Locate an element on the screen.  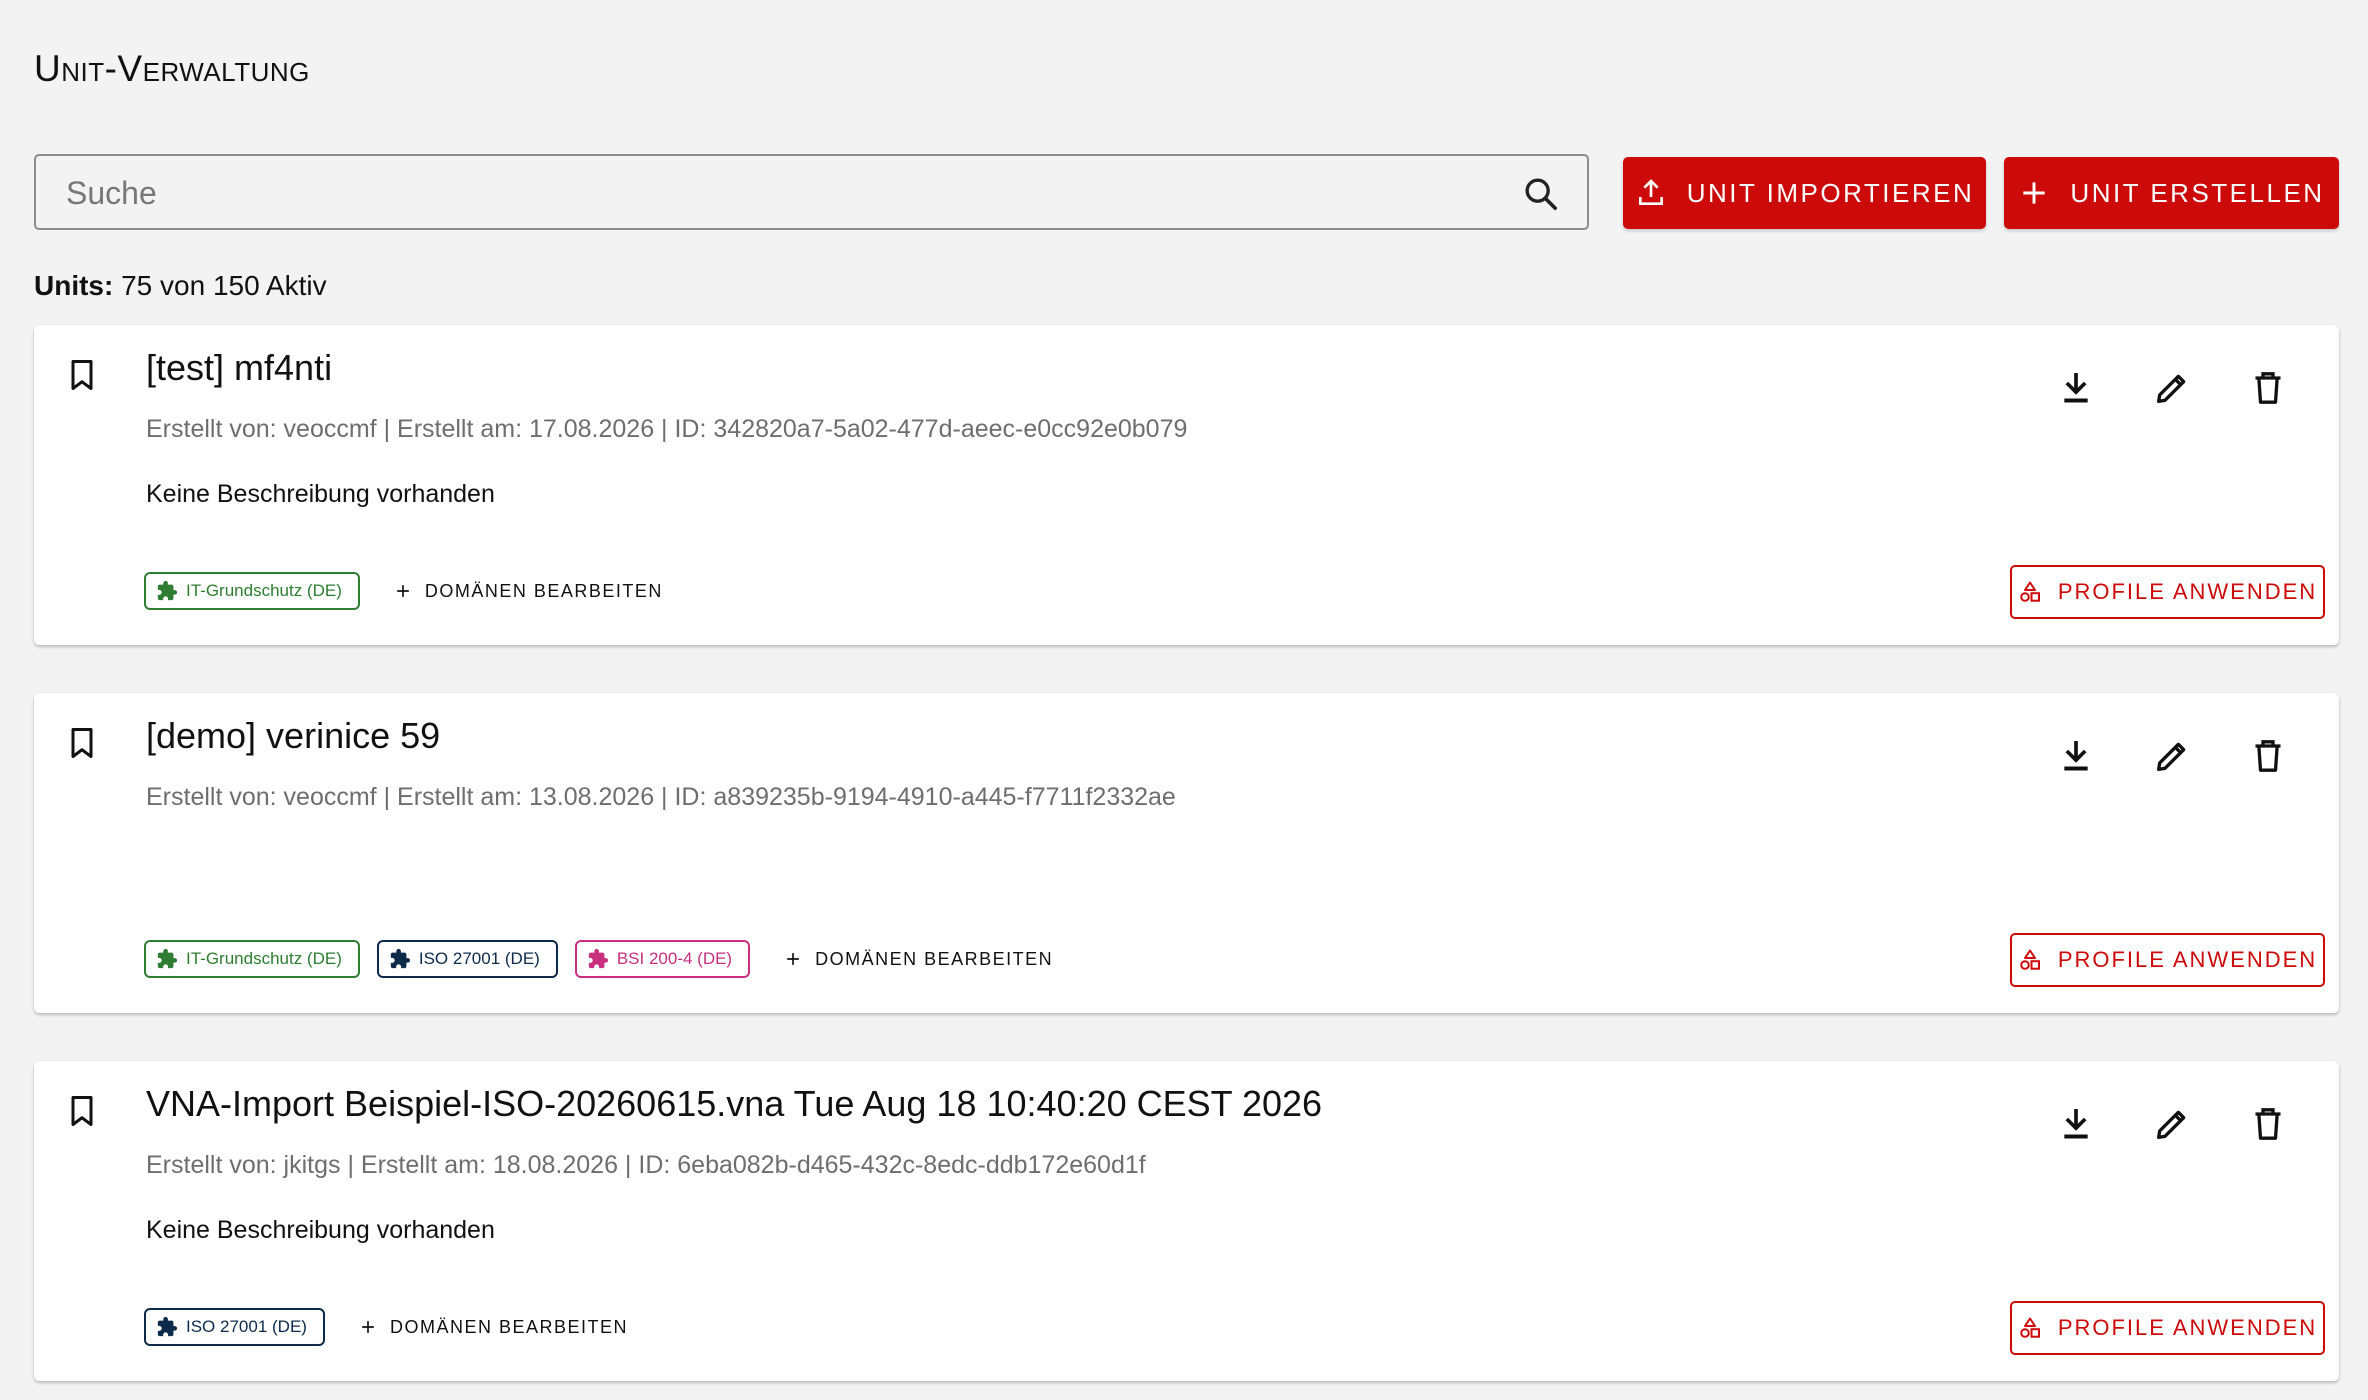
domain-chip: BSI 200-4 (DE) is located at coordinates (662, 959).